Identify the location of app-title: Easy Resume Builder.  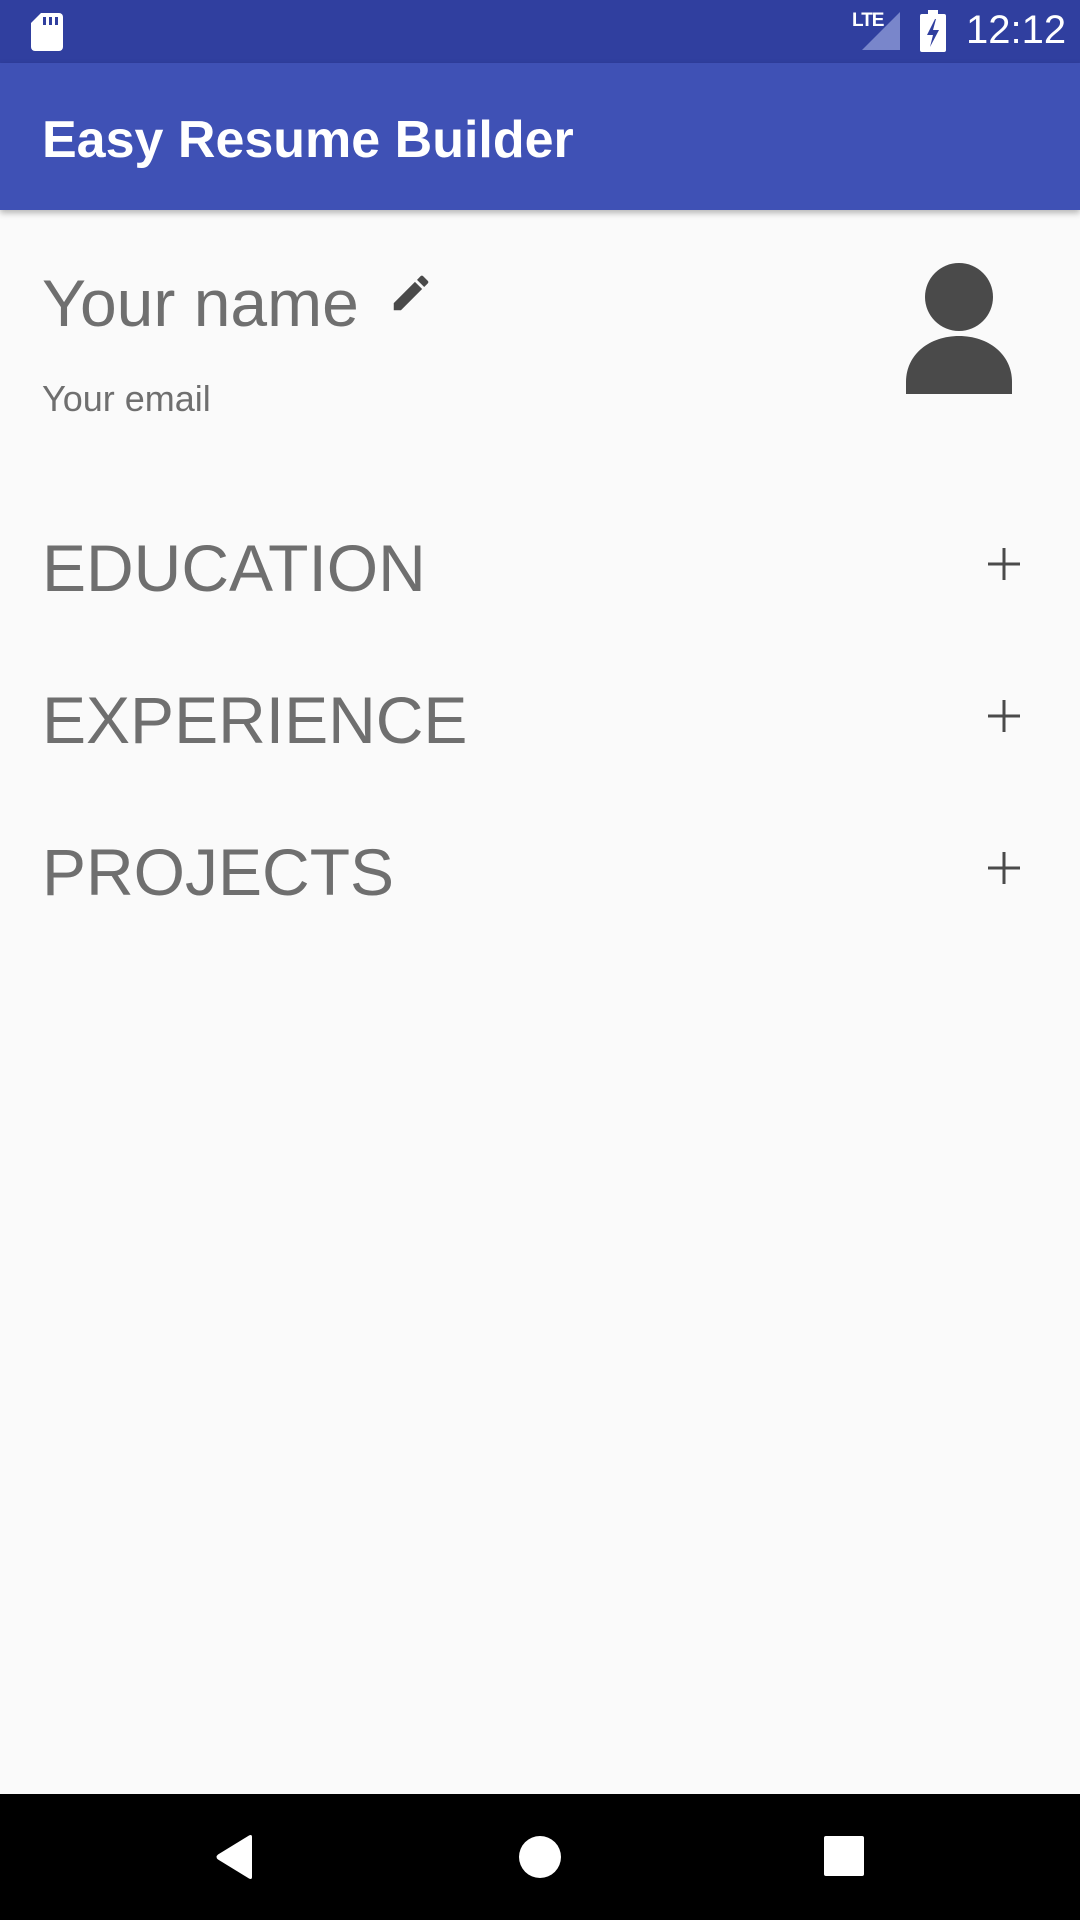
(308, 140).